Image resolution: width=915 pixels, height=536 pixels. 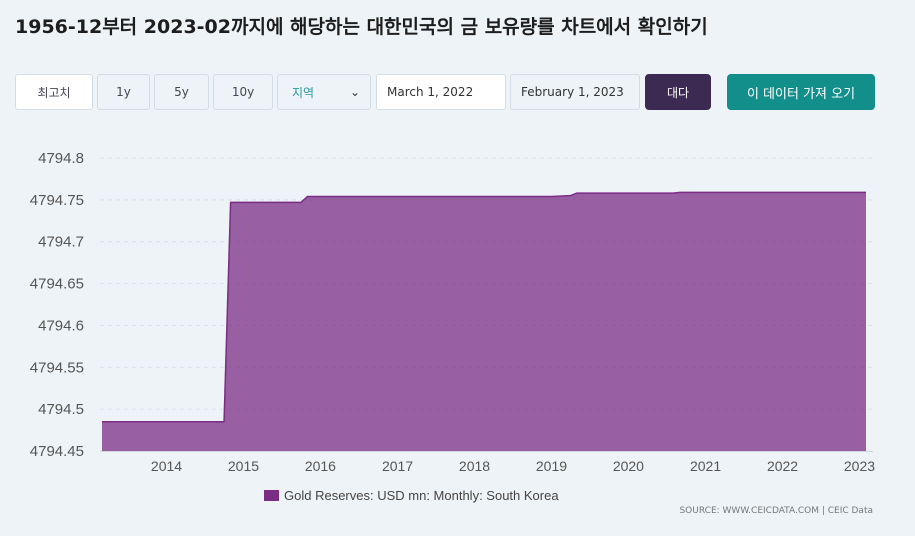 What do you see at coordinates (166, 466) in the screenshot?
I see `x-tick-label: 2014` at bounding box center [166, 466].